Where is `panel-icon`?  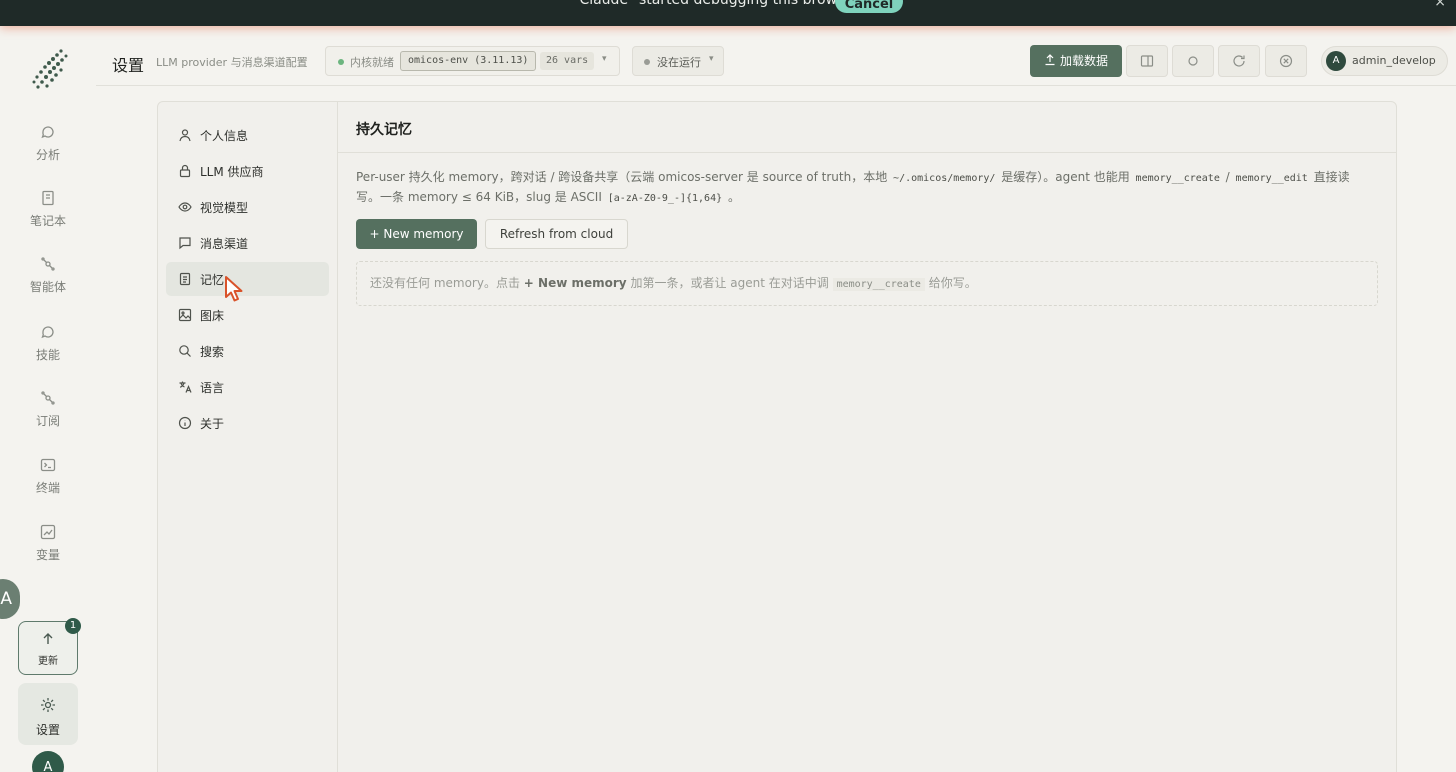
panel-icon is located at coordinates (1147, 61).